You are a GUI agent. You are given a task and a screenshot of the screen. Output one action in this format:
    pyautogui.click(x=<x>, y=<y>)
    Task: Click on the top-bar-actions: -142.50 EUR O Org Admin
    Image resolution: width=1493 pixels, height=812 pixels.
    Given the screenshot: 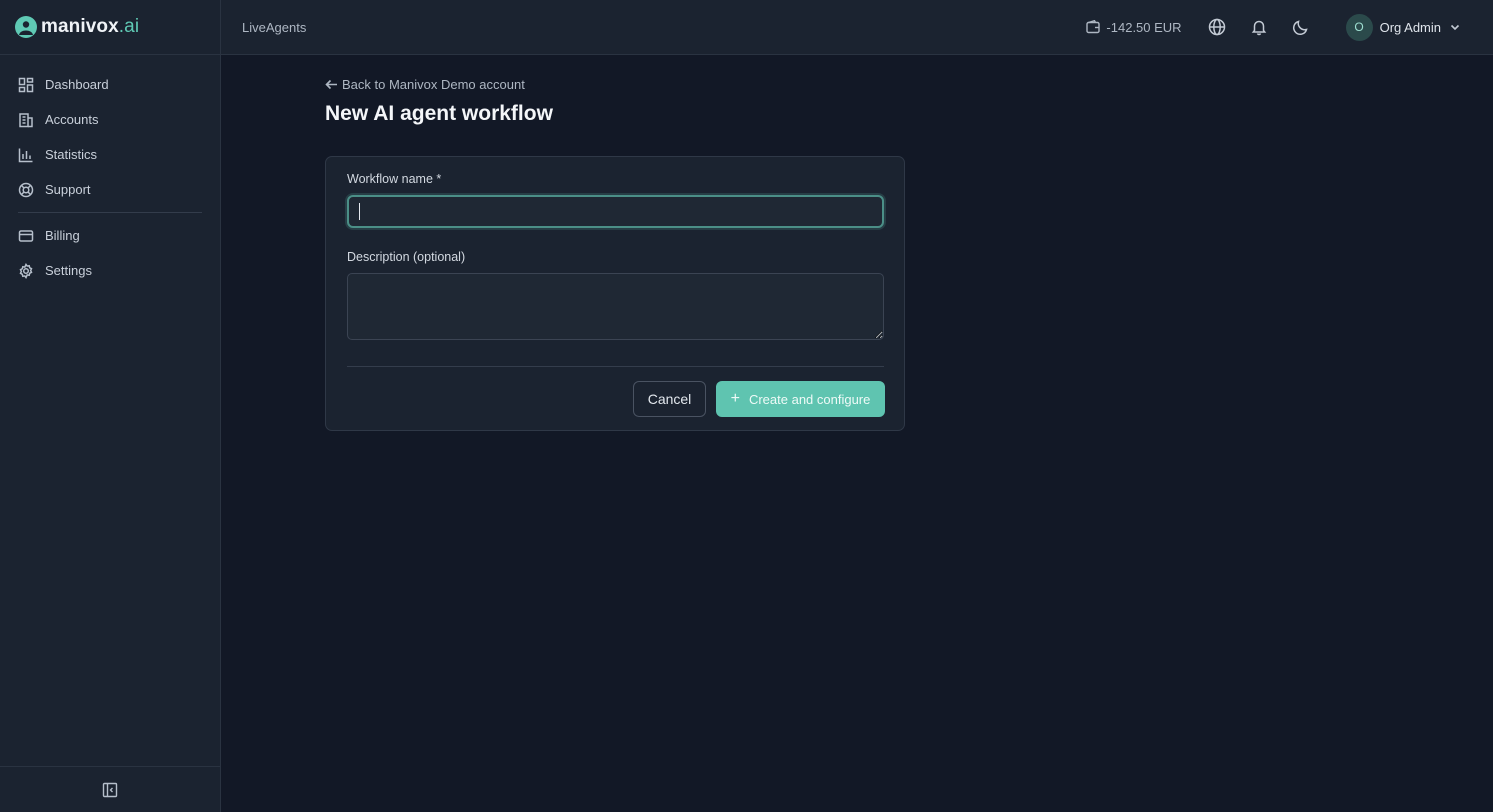 What is the action you would take?
    pyautogui.click(x=1289, y=27)
    